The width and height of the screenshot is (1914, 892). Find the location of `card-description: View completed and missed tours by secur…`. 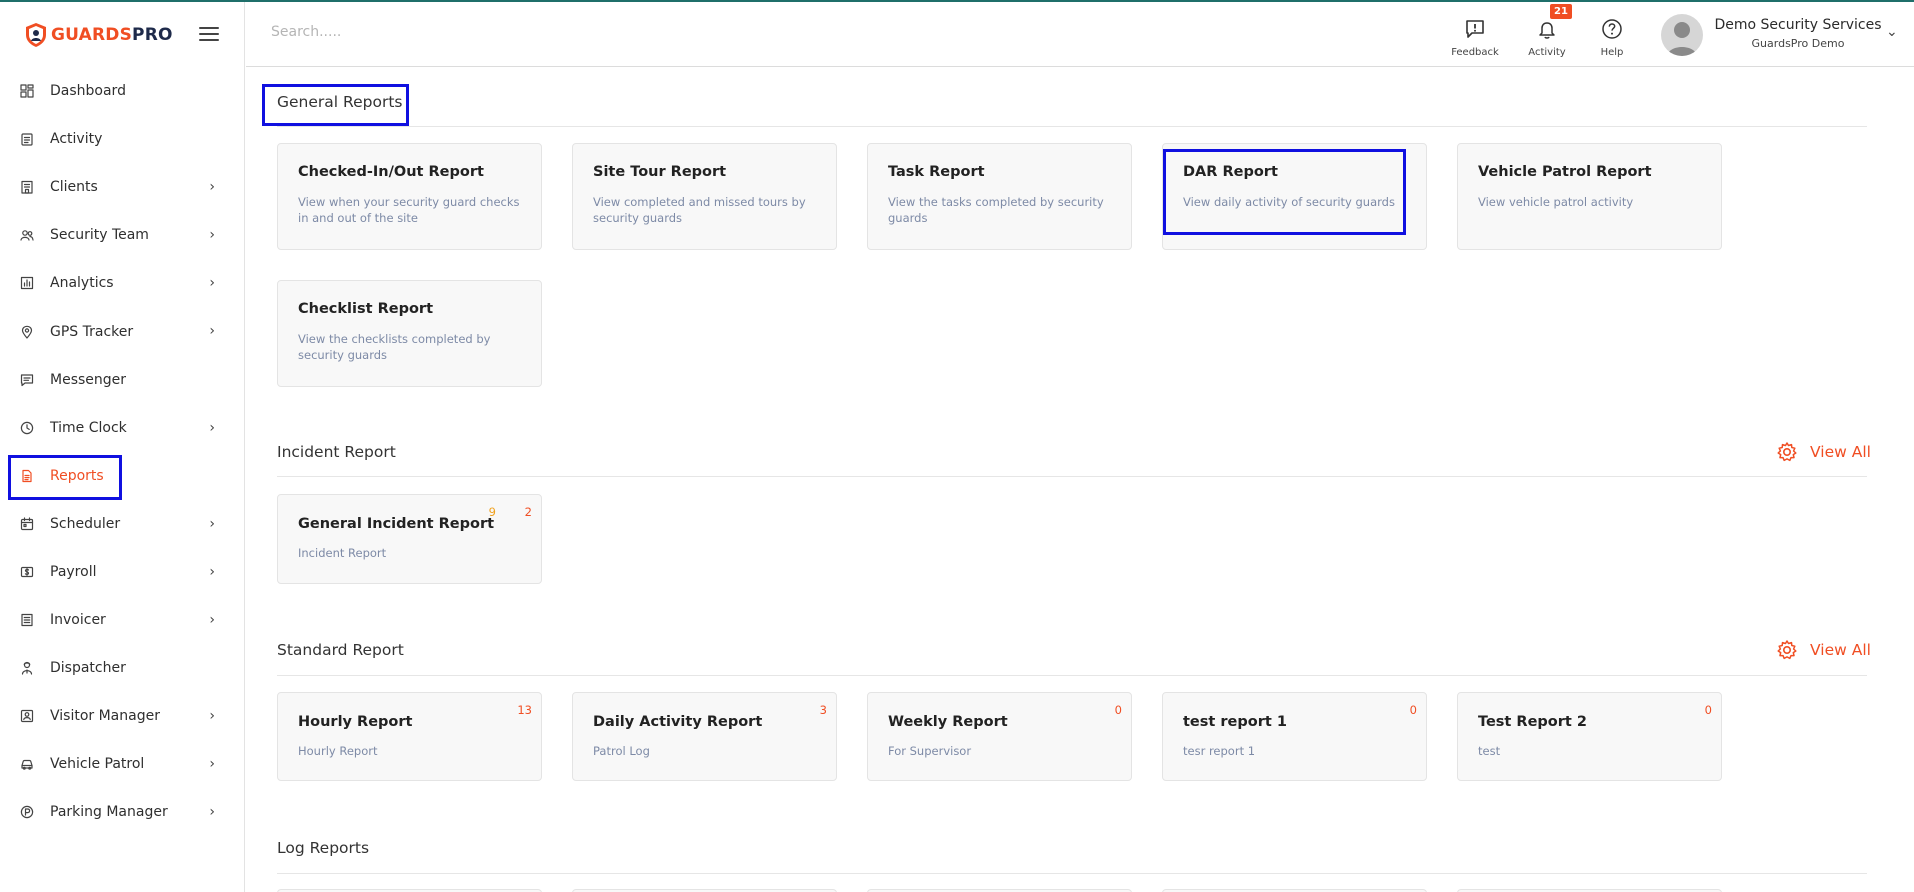

card-description: View completed and missed tours by secur… is located at coordinates (699, 210).